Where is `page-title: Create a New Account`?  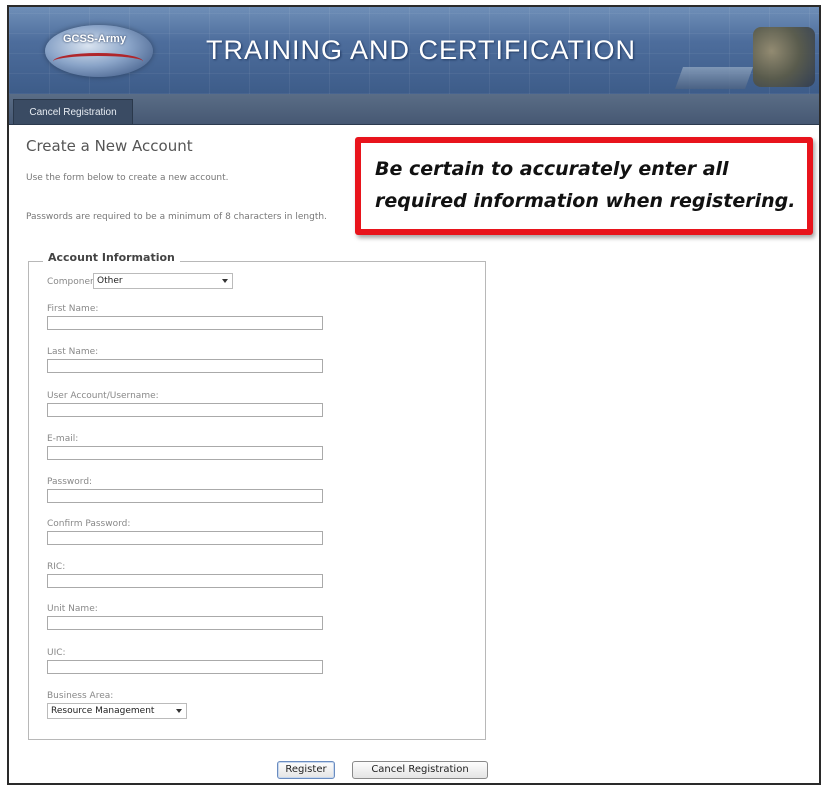 page-title: Create a New Account is located at coordinates (109, 146).